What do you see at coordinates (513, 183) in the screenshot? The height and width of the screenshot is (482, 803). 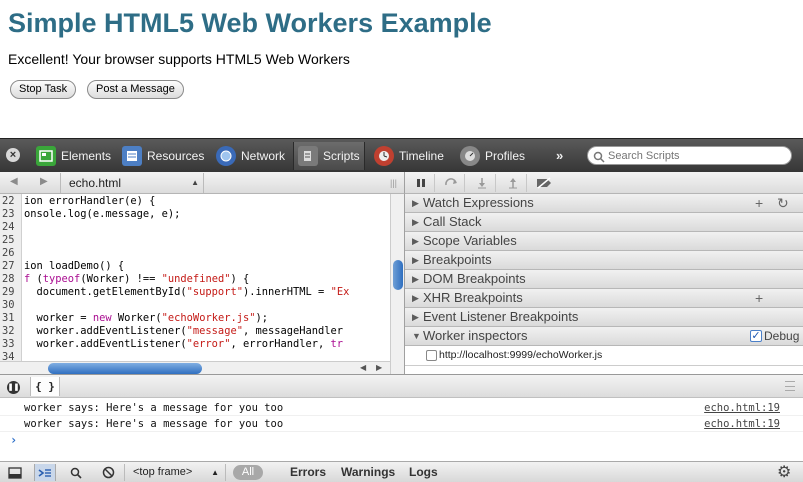 I see `step-out-button` at bounding box center [513, 183].